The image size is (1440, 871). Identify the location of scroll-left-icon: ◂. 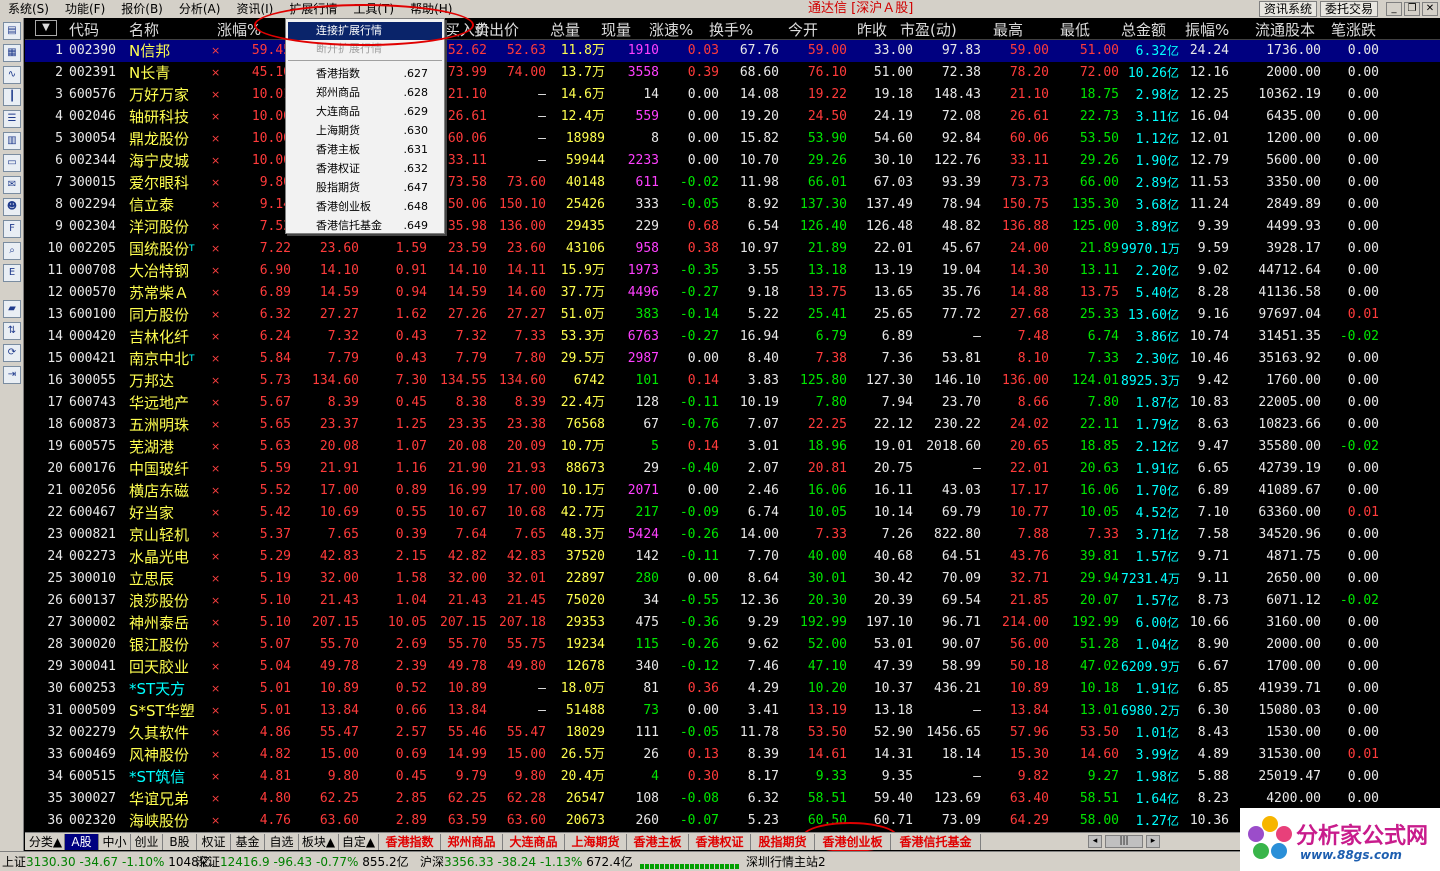
(1095, 841).